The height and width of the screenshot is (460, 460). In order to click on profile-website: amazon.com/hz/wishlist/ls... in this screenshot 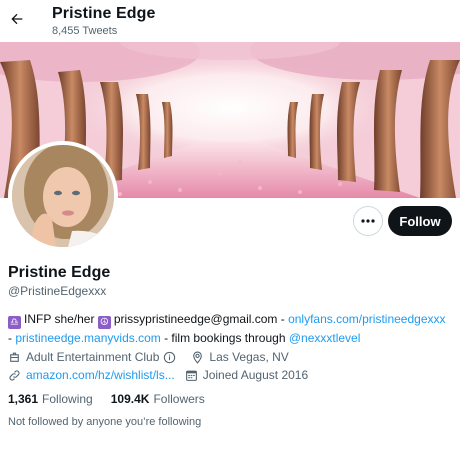, I will do `click(91, 375)`.